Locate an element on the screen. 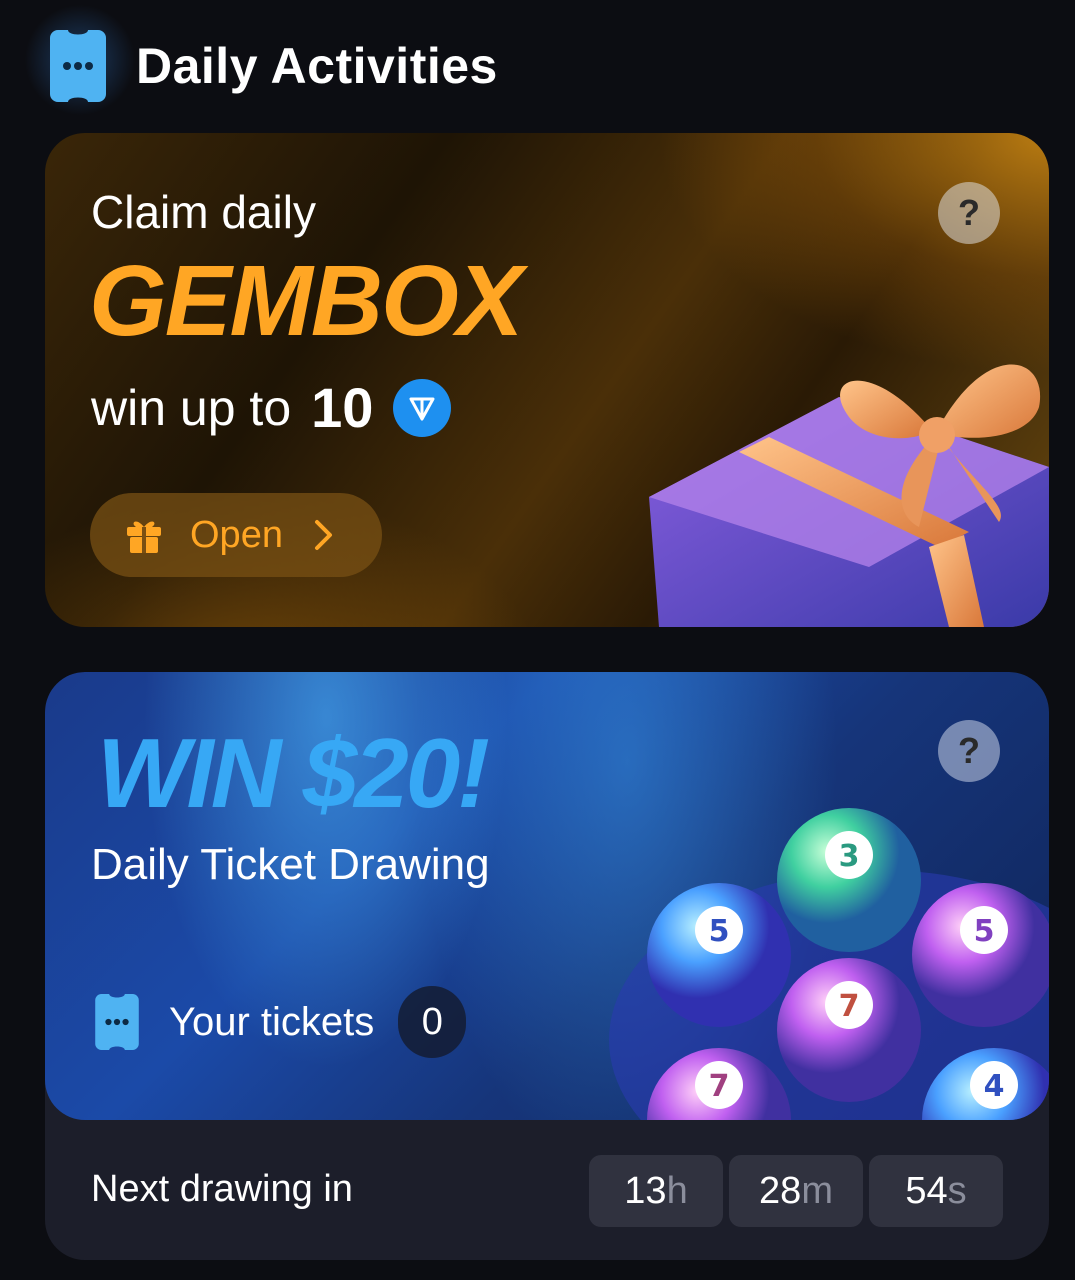 This screenshot has height=1280, width=1075. ton-icon is located at coordinates (422, 407).